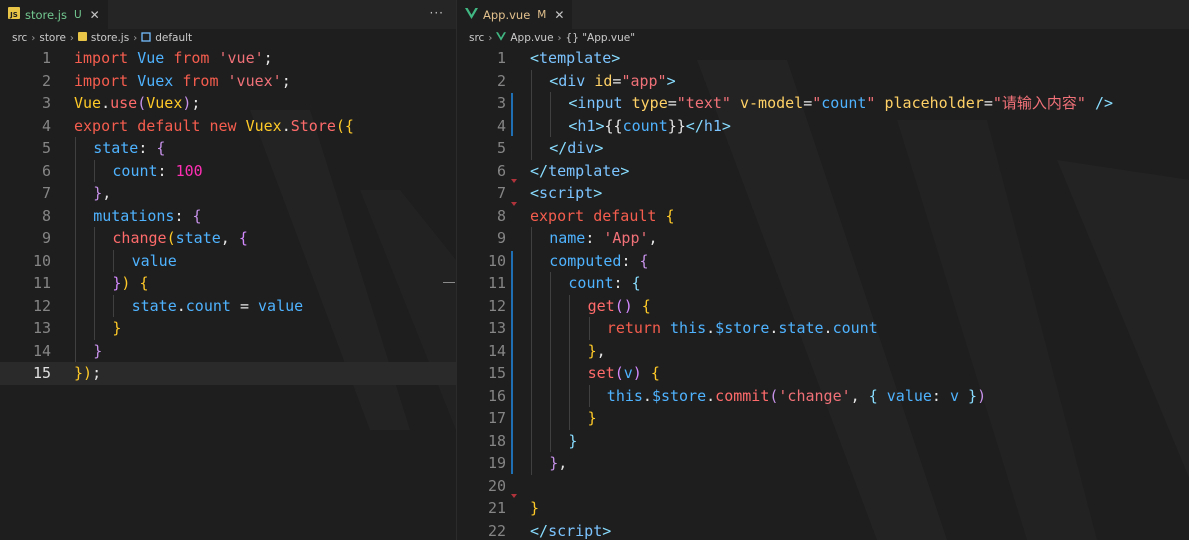 This screenshot has height=540, width=1189. What do you see at coordinates (496, 530) in the screenshot?
I see `line-number: 22` at bounding box center [496, 530].